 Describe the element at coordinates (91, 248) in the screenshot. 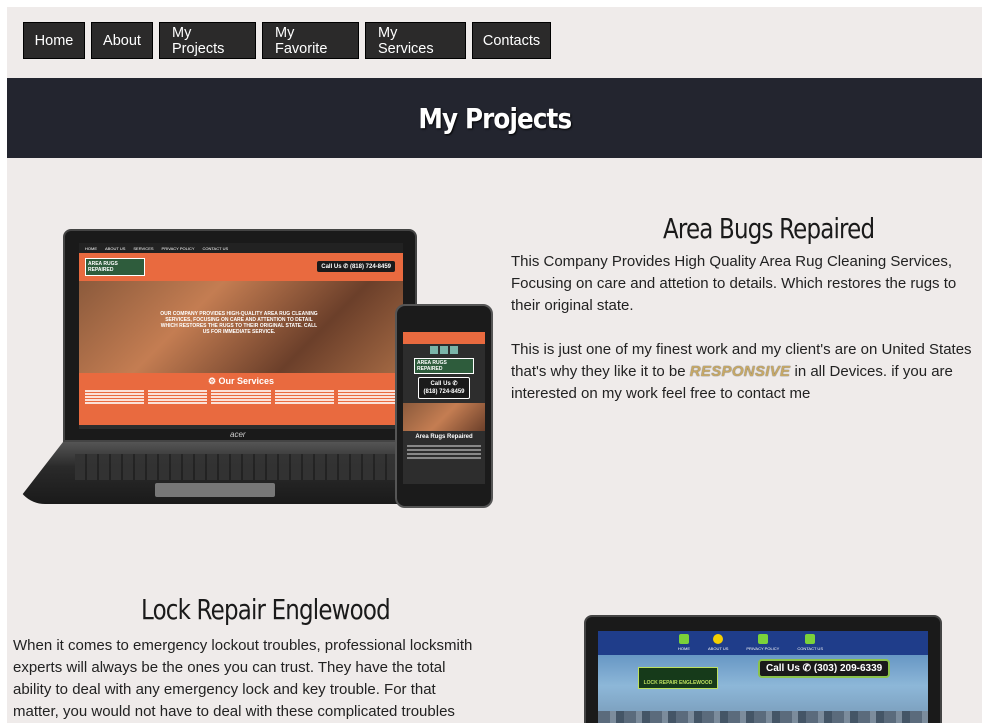

I see `mockup-nav-item: HOME` at that location.